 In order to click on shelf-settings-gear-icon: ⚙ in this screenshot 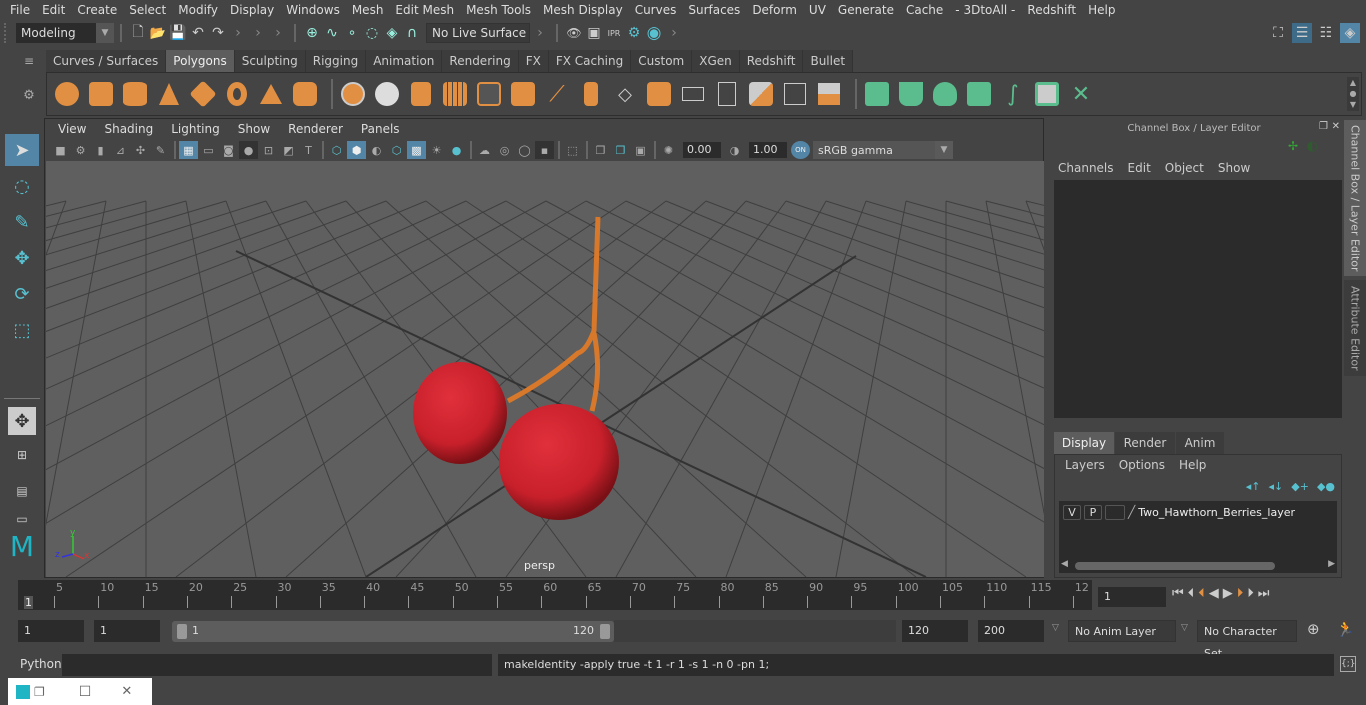, I will do `click(29, 95)`.